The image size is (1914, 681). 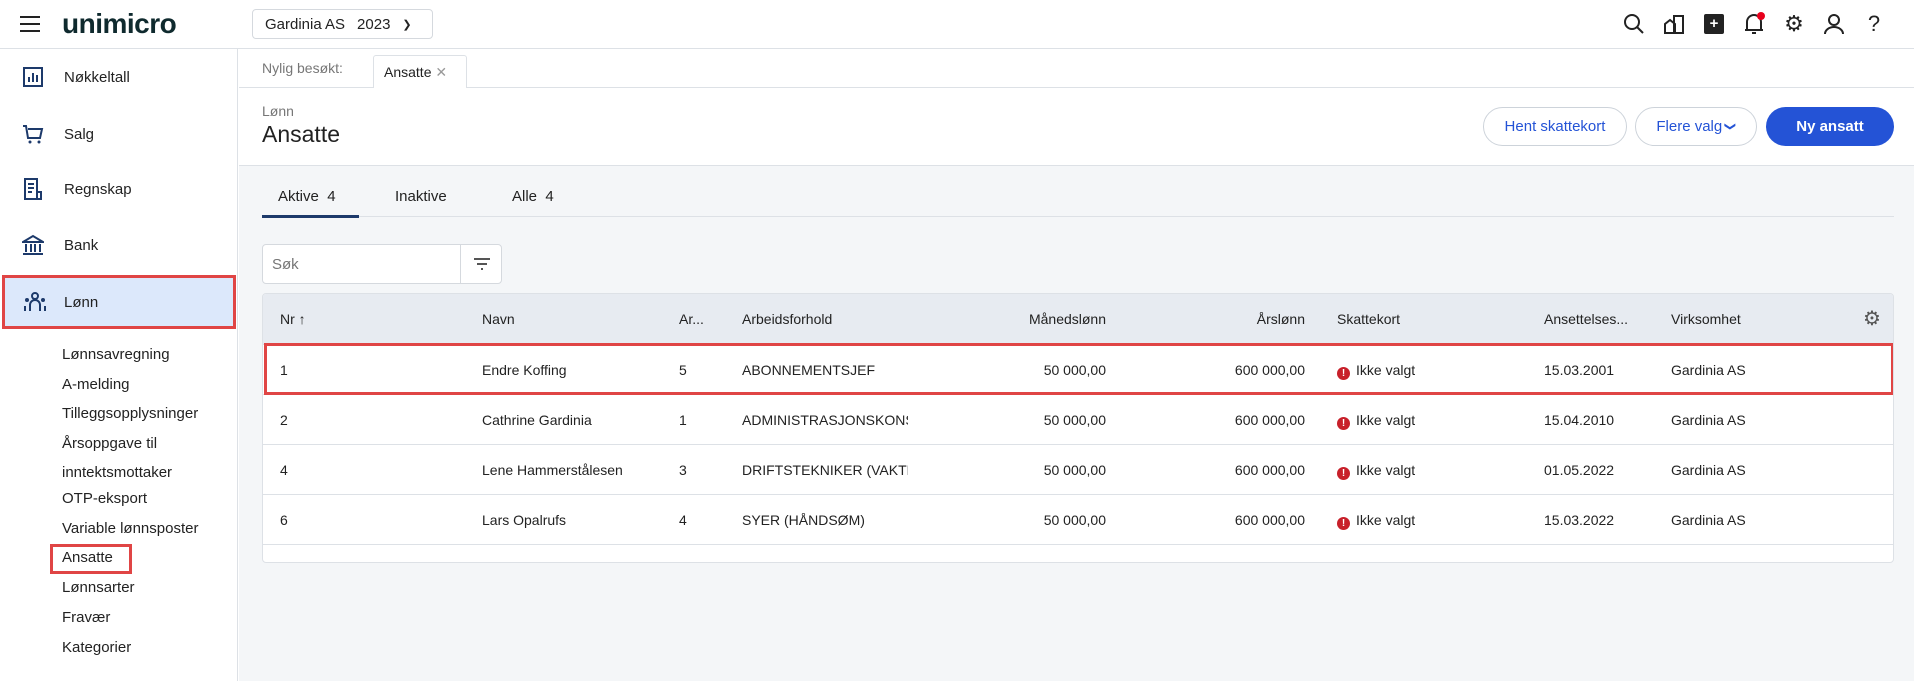 What do you see at coordinates (1708, 420) in the screenshot?
I see `cell-text: Gardinia AS` at bounding box center [1708, 420].